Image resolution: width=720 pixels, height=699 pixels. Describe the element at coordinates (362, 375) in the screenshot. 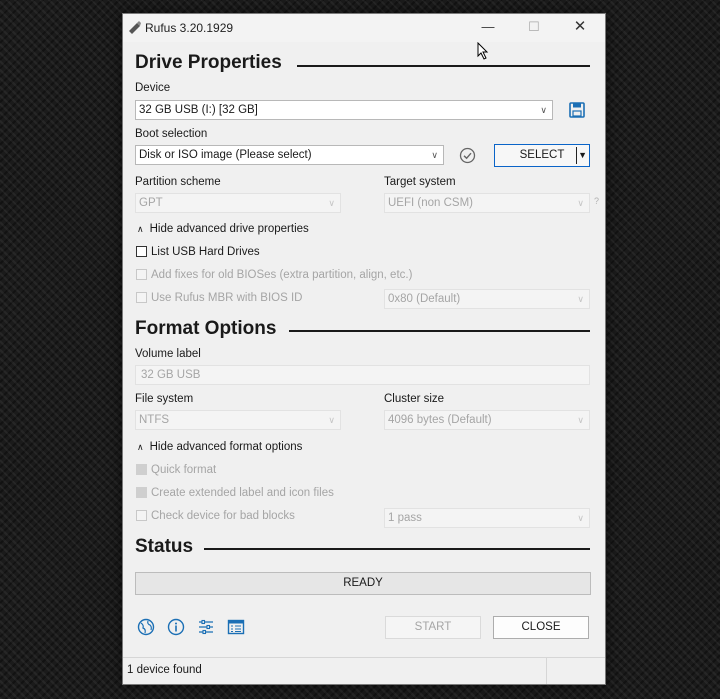

I see `volume-label-input: 32 GB USB` at that location.